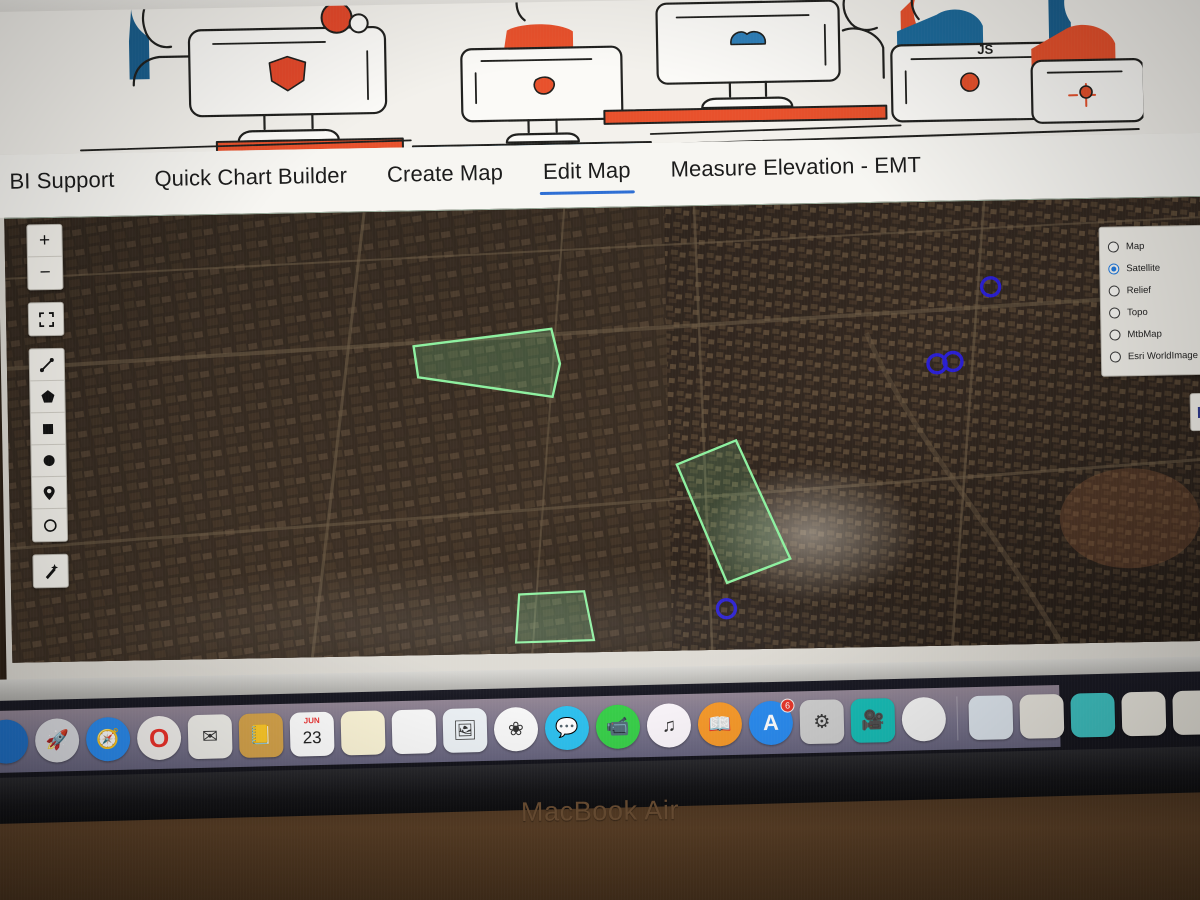 The height and width of the screenshot is (900, 1200). I want to click on mail-stamp-icon: ✉, so click(210, 737).